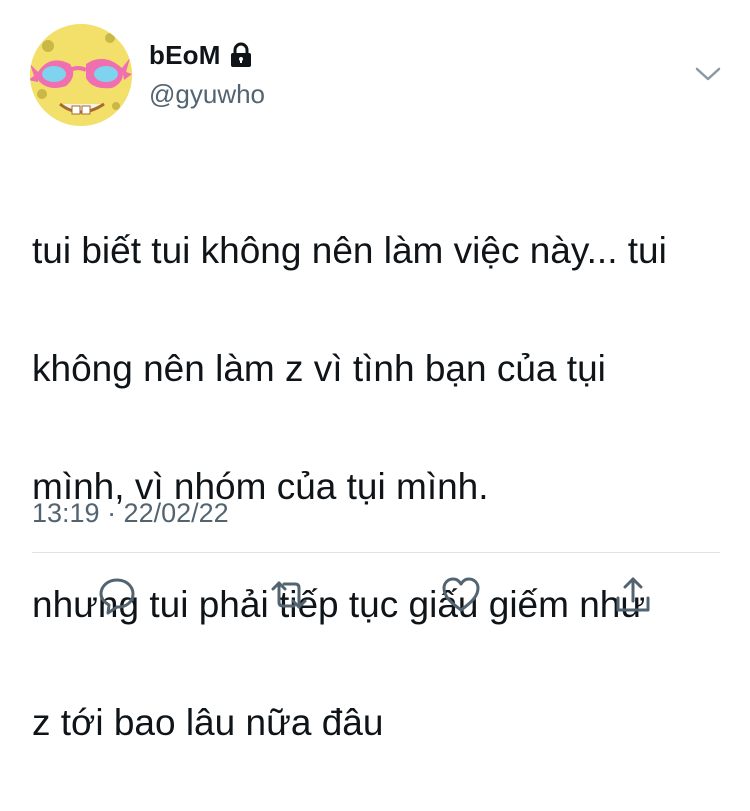  What do you see at coordinates (376, 552) in the screenshot?
I see `divider` at bounding box center [376, 552].